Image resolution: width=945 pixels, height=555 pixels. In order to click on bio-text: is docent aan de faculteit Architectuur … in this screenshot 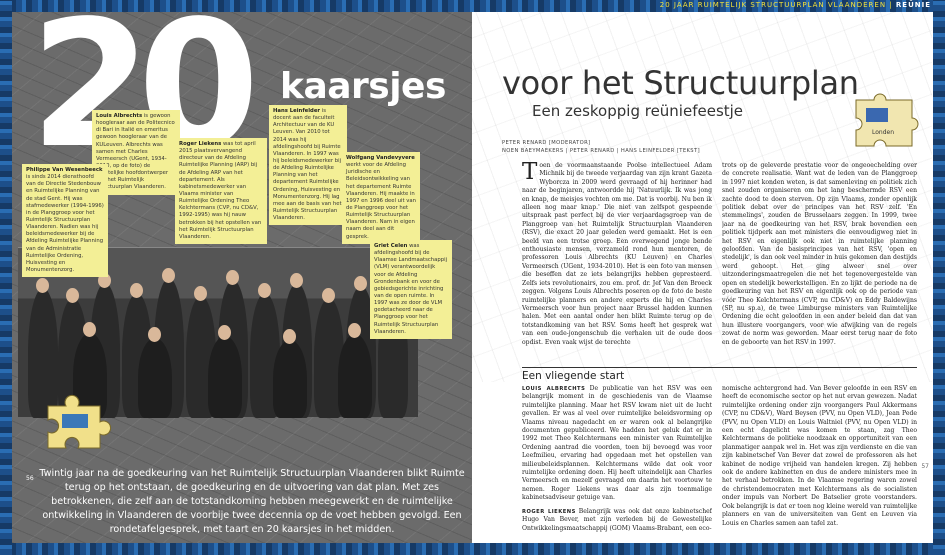, I will do `click(307, 165)`.